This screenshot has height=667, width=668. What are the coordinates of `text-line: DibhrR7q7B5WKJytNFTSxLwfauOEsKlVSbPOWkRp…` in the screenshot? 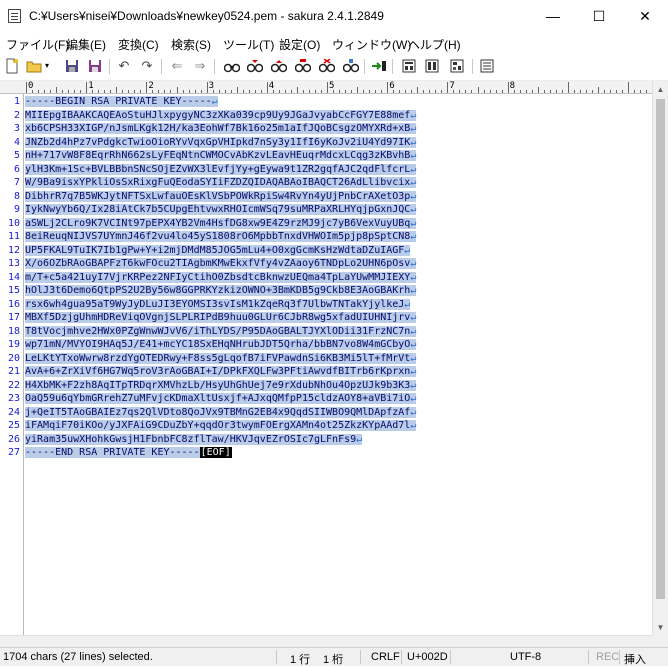 It's located at (221, 196).